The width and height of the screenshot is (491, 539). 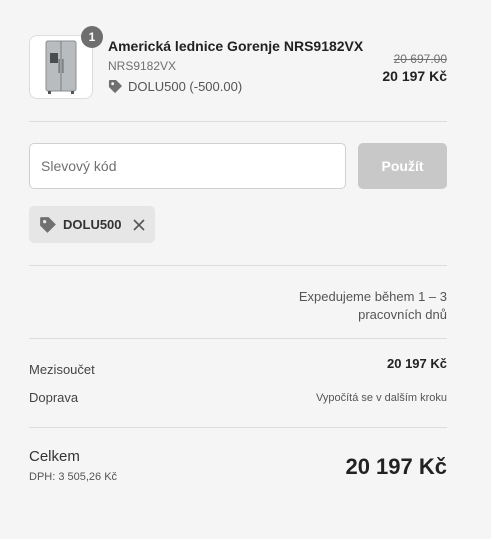 I want to click on shipping-info-section: Expedujeme během 1 – 3 pracovních dnů, so click(x=238, y=302).